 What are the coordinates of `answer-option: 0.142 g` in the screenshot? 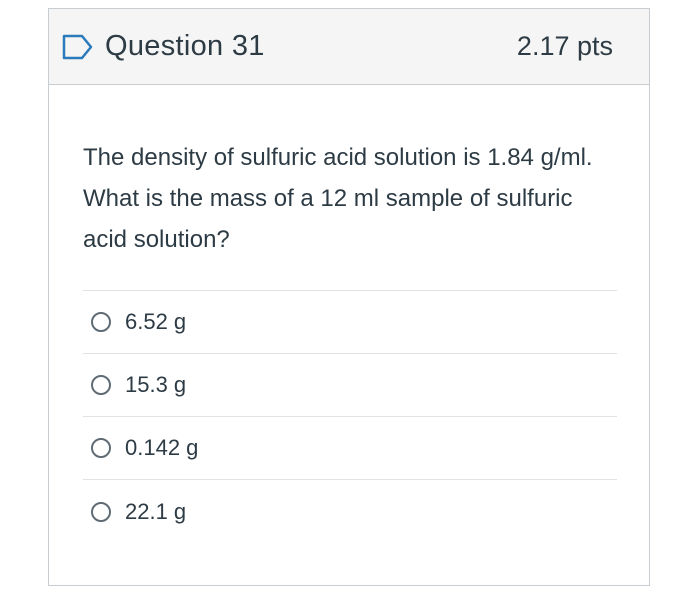 It's located at (350, 448).